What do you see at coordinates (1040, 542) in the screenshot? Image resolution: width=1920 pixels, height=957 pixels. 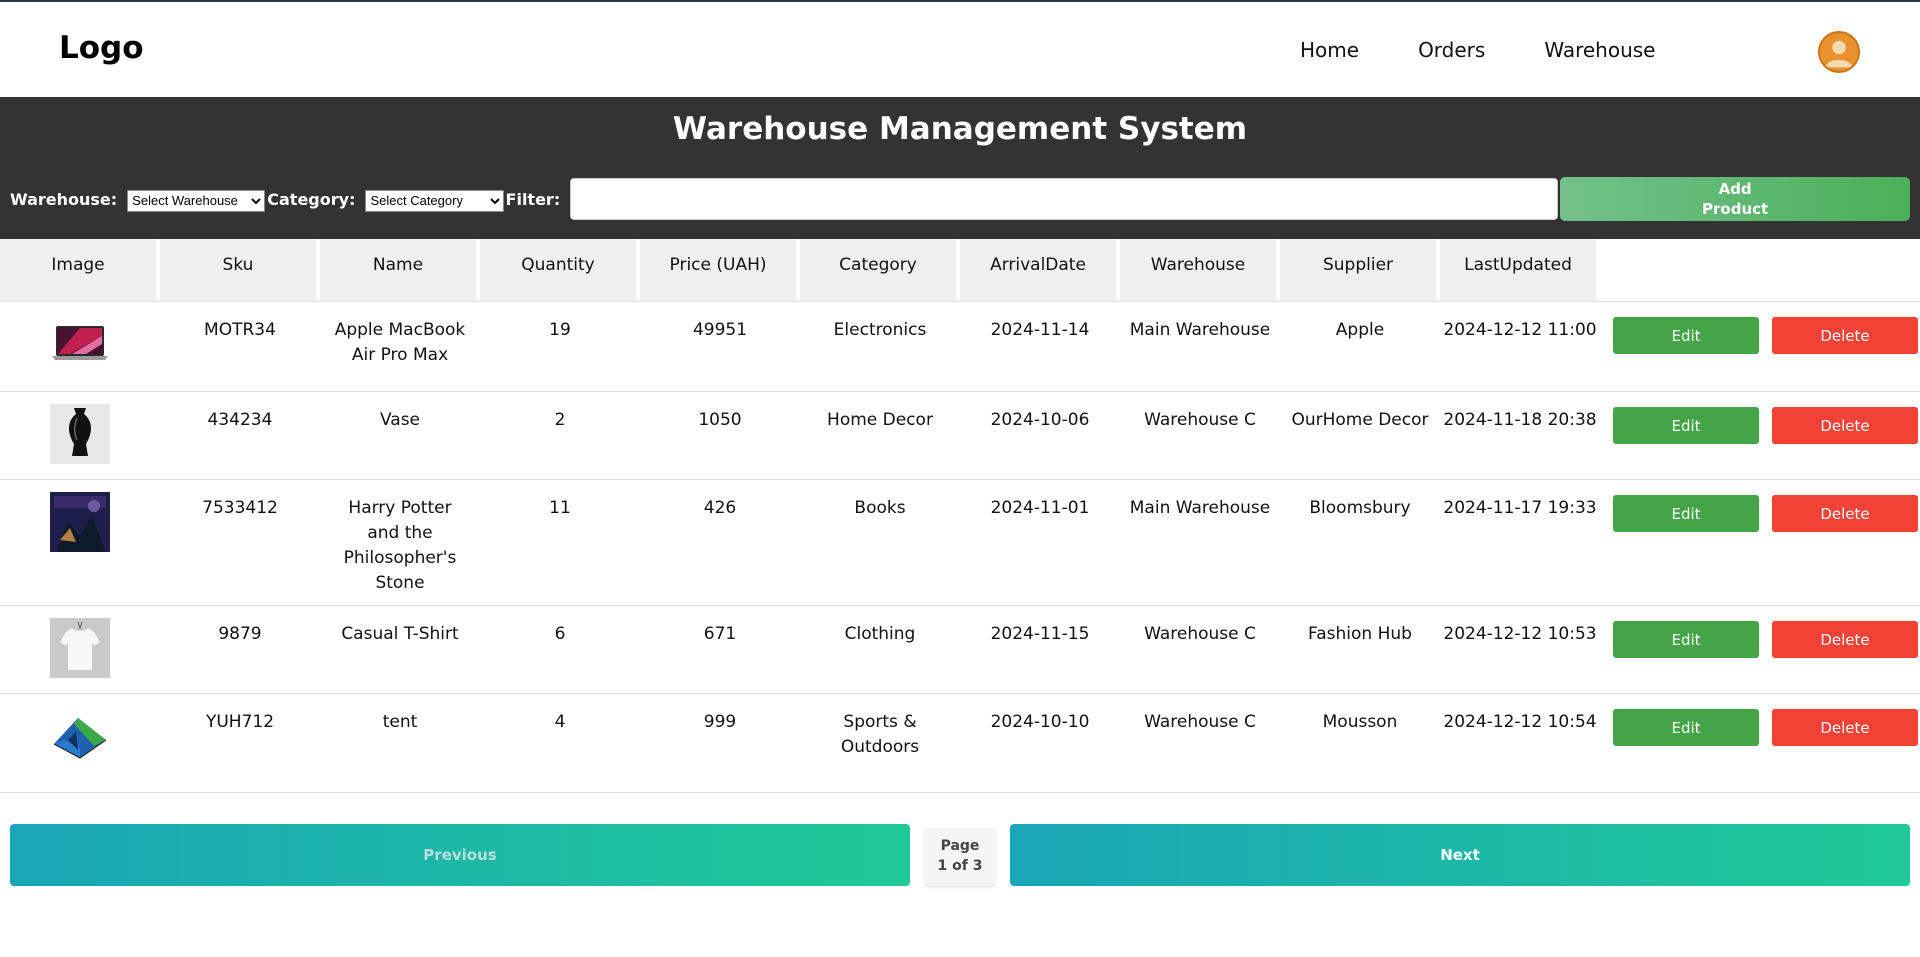 I see `arrival-date-cell: 2024-11-01` at bounding box center [1040, 542].